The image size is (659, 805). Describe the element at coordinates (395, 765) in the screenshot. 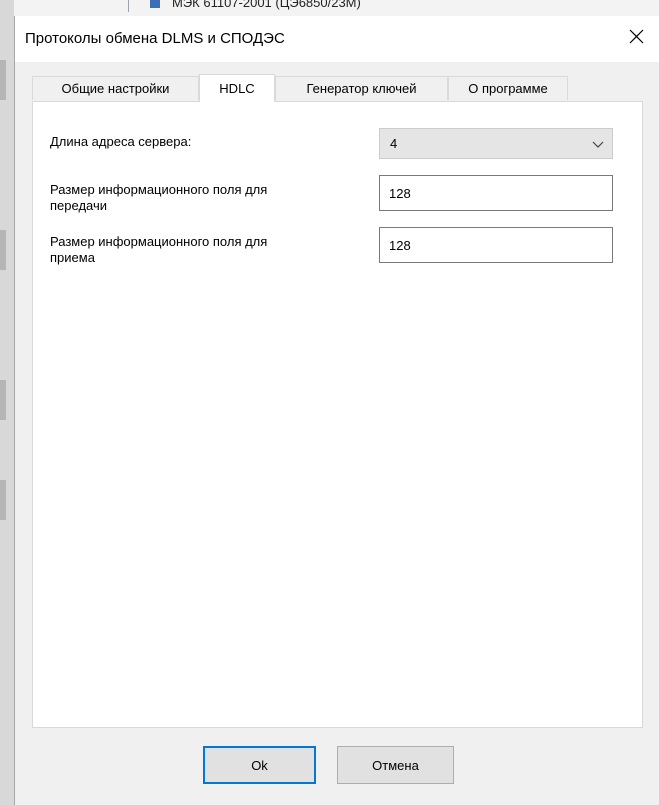

I see `cancel-button: Отмена` at that location.